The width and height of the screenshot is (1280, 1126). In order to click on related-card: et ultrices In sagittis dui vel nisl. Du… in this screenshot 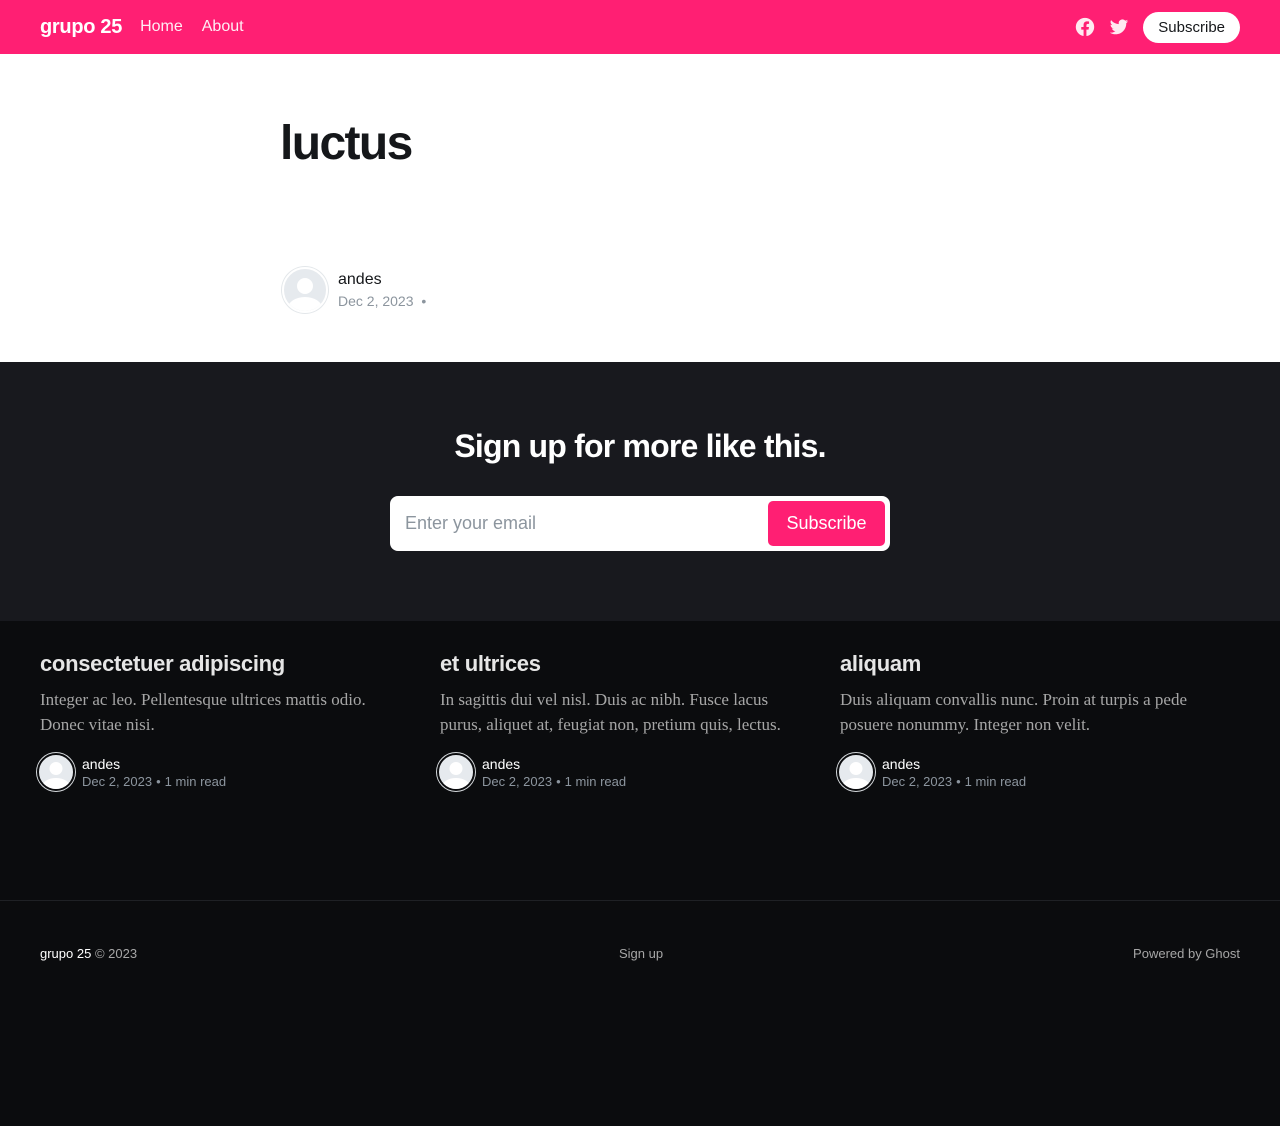, I will do `click(638, 721)`.